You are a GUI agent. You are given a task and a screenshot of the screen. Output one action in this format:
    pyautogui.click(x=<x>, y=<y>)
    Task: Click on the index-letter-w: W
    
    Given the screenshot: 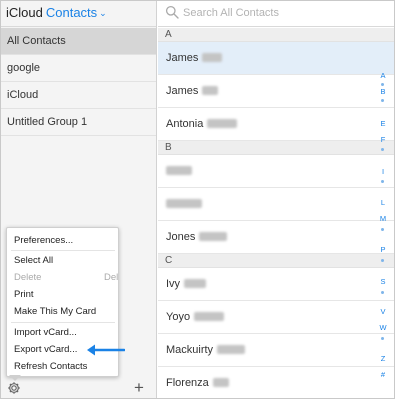 What is the action you would take?
    pyautogui.click(x=383, y=327)
    